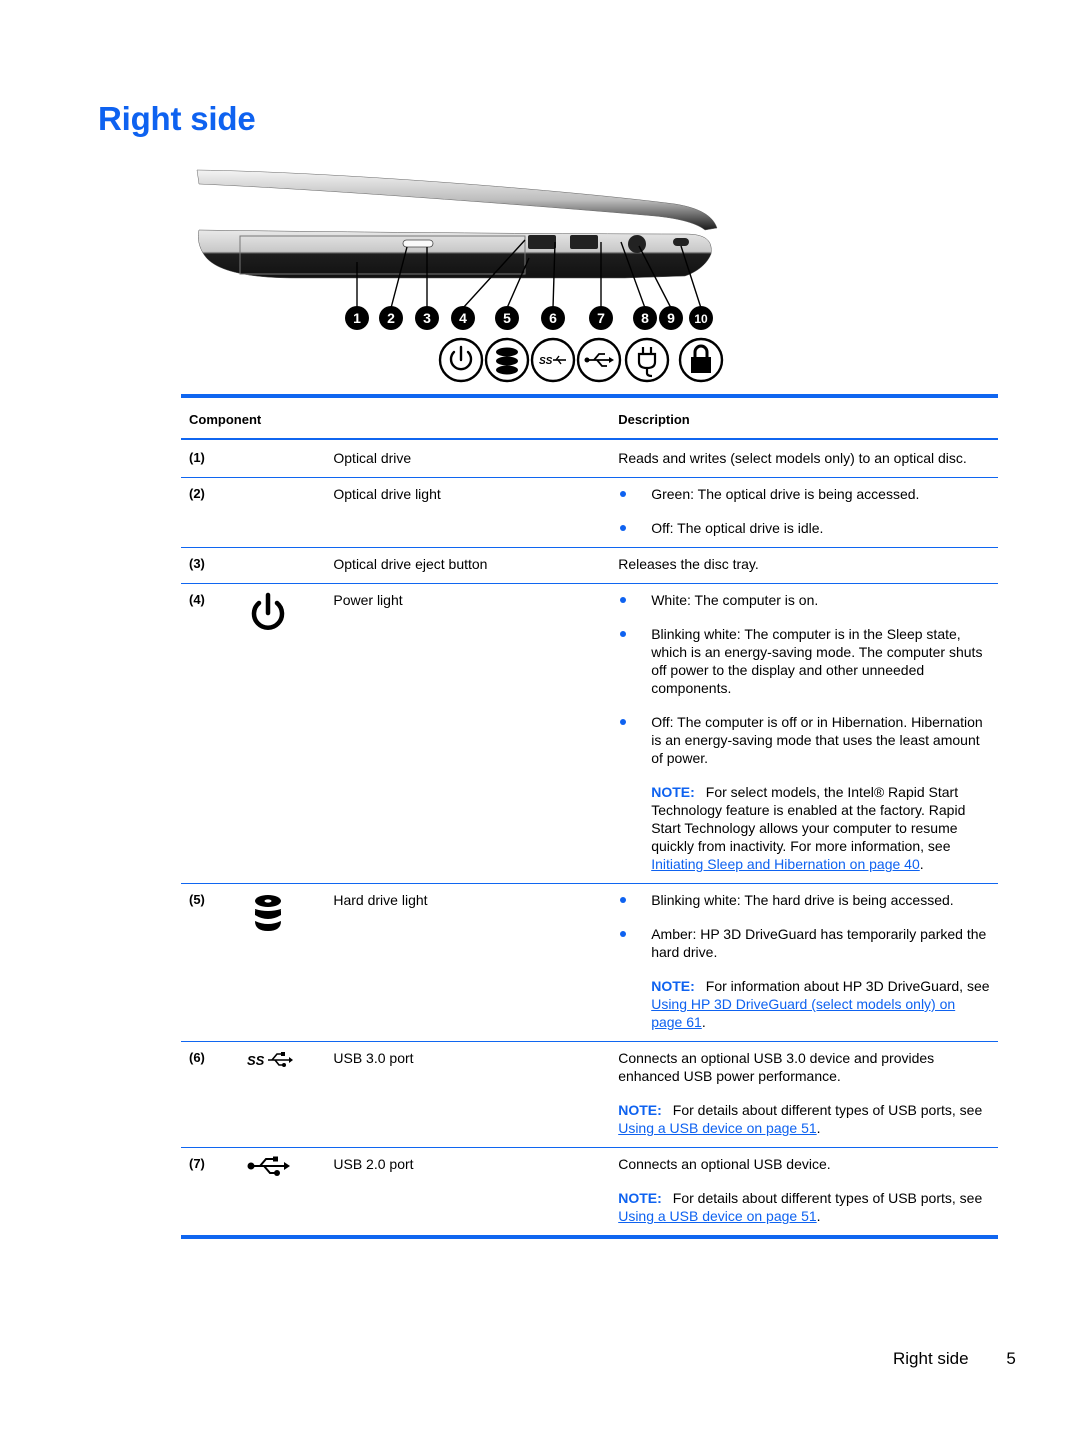 This screenshot has width=1080, height=1437. Describe the element at coordinates (212, 1192) in the screenshot. I see `component-number: (7)` at that location.